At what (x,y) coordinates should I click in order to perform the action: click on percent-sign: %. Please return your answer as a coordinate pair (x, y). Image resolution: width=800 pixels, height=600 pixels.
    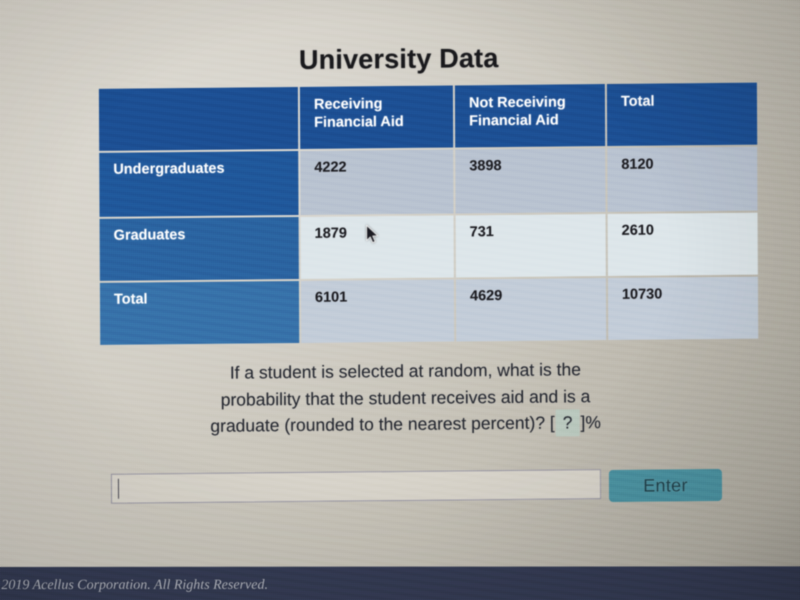
    Looking at the image, I should click on (593, 422).